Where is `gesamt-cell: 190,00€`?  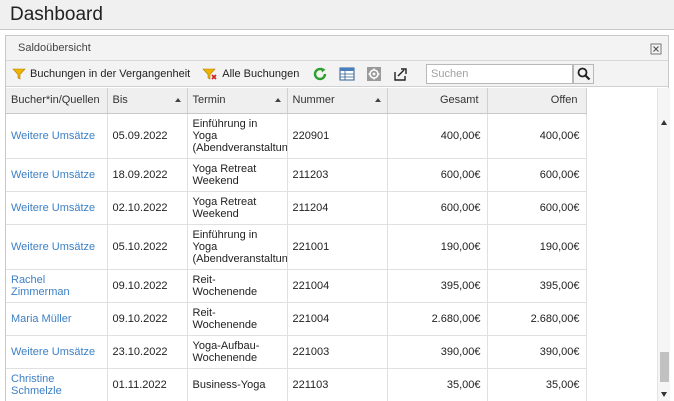 gesamt-cell: 190,00€ is located at coordinates (437, 247).